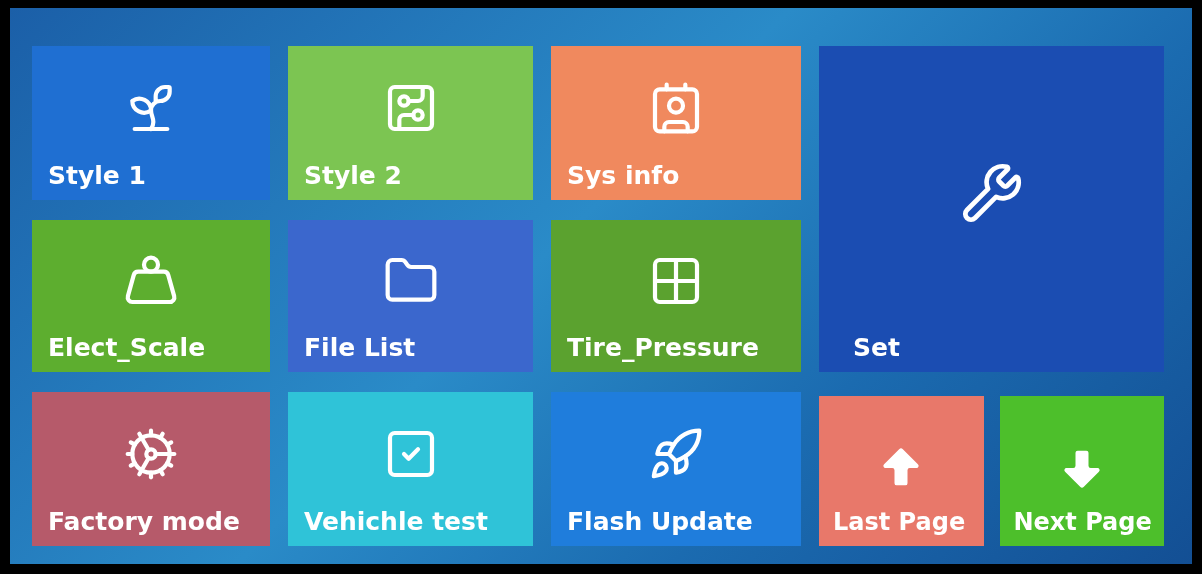 This screenshot has height=574, width=1202. What do you see at coordinates (676, 469) in the screenshot?
I see `menu-tile: Flash Update` at bounding box center [676, 469].